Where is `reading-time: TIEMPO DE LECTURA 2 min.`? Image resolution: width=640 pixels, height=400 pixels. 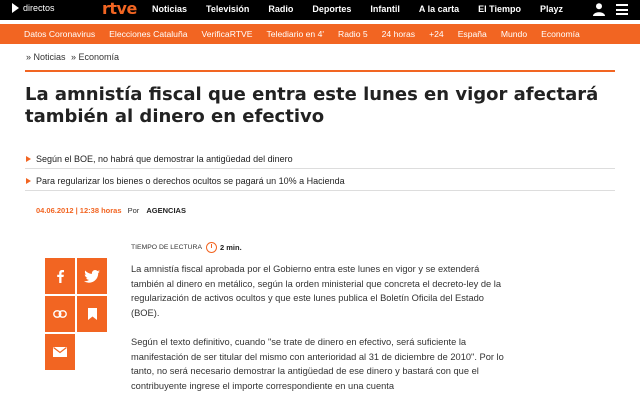 reading-time: TIEMPO DE LECTURA 2 min. is located at coordinates (186, 247).